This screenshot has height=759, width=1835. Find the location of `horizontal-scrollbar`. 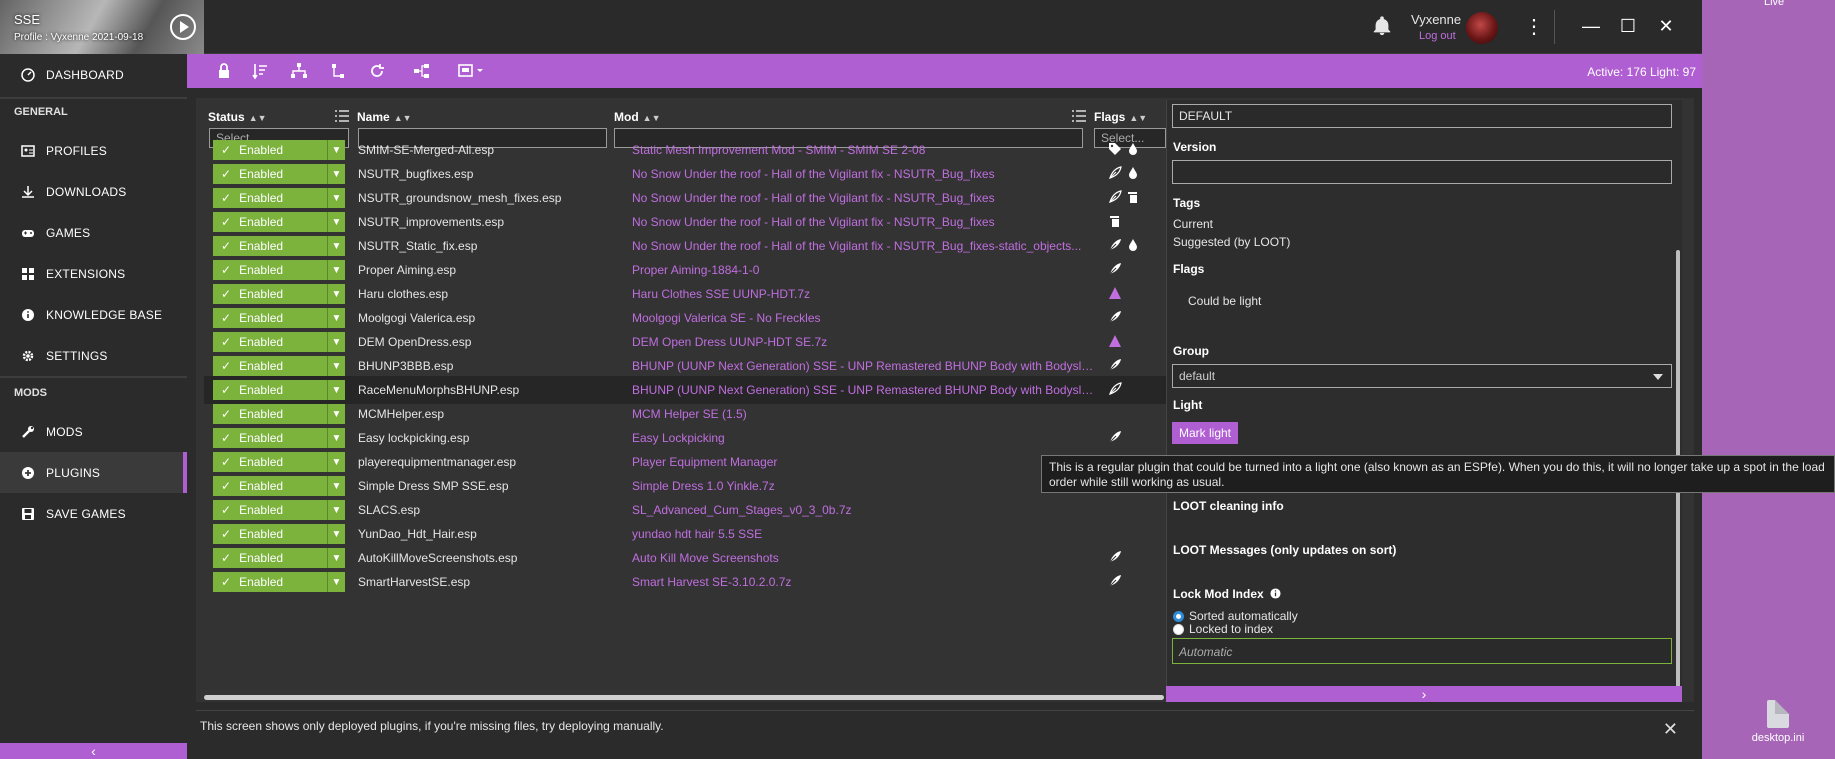

horizontal-scrollbar is located at coordinates (684, 697).